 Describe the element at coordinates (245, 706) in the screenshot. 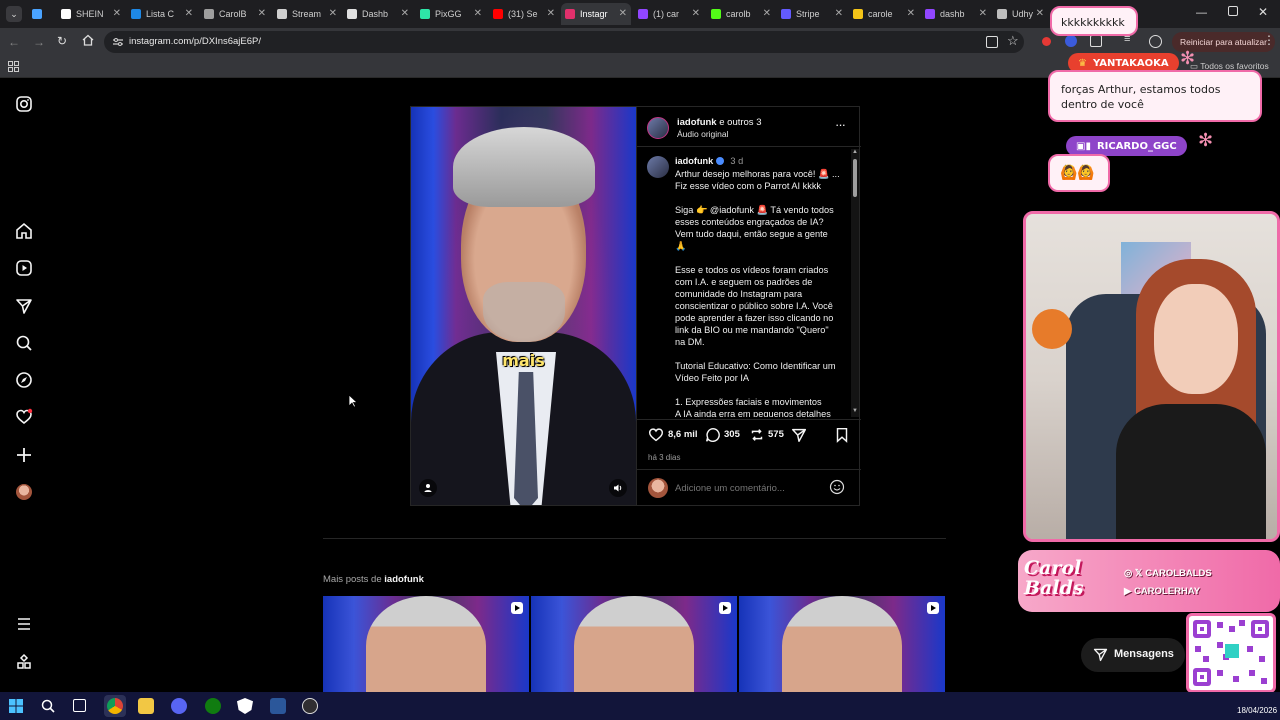

I see `shield-app-icon` at that location.